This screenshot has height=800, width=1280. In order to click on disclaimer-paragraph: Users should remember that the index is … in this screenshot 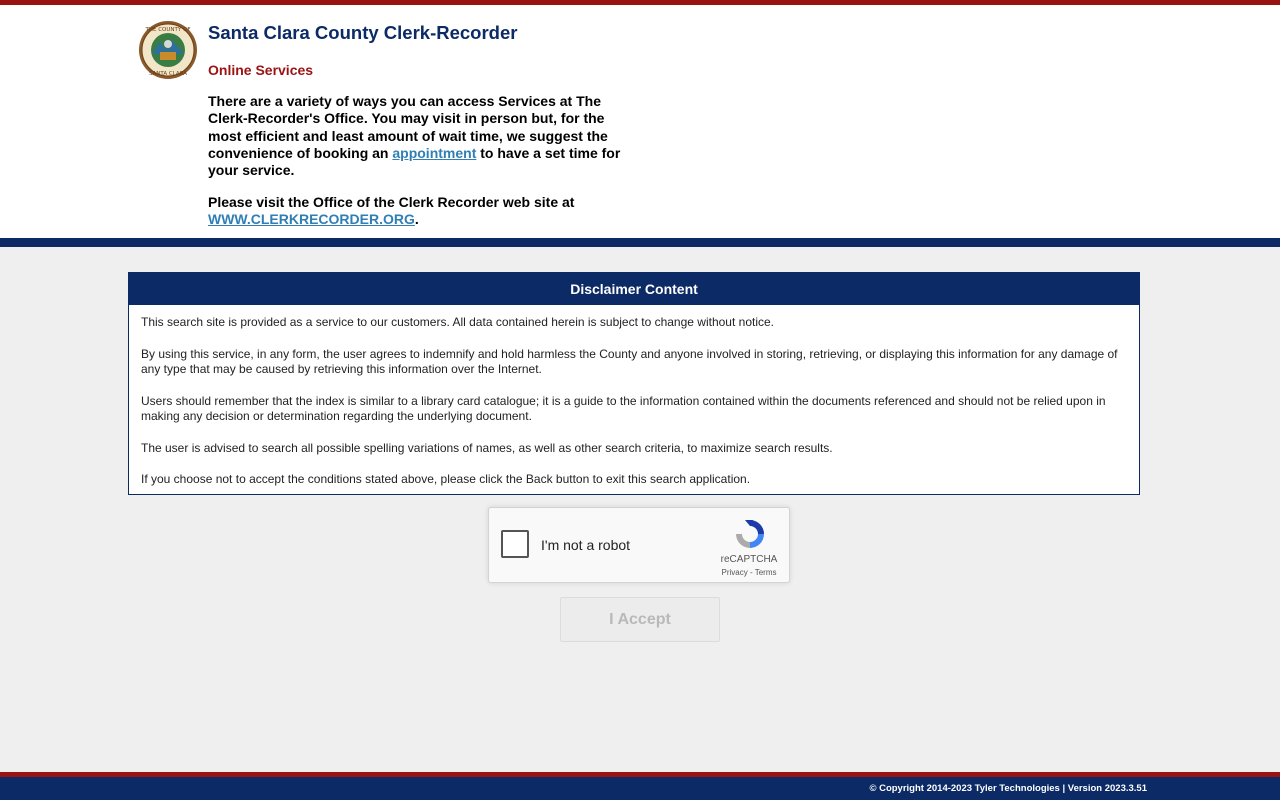, I will do `click(623, 408)`.